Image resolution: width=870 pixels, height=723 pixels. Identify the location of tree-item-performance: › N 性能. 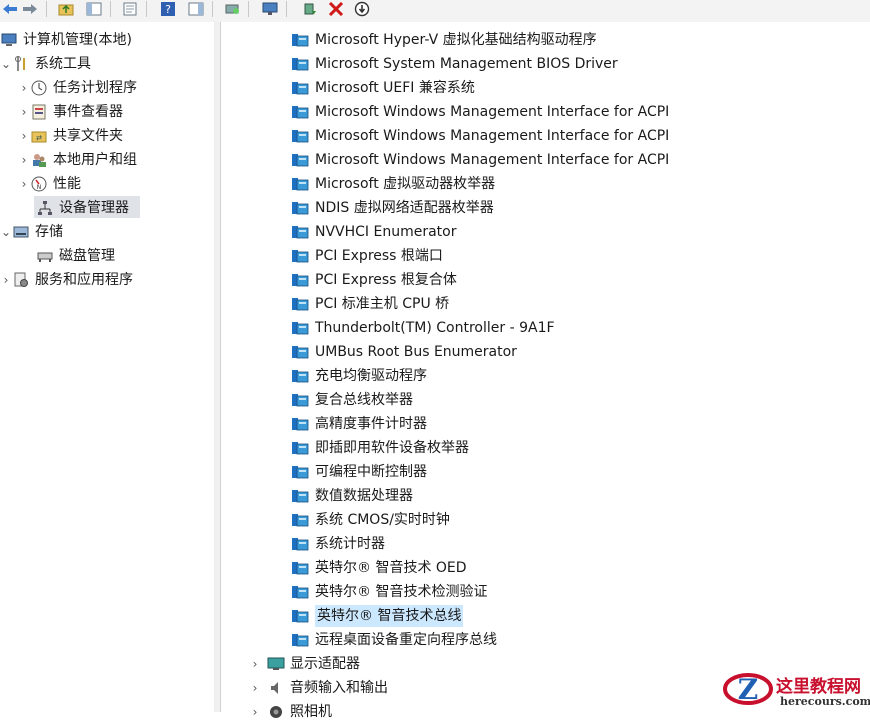
(49, 184).